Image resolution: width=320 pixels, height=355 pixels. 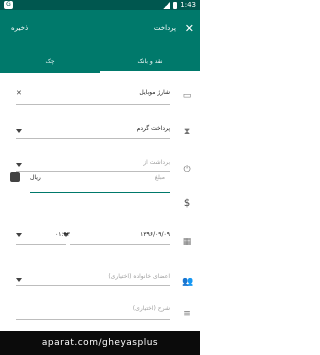 I want to click on family-underline, so click(x=93, y=285).